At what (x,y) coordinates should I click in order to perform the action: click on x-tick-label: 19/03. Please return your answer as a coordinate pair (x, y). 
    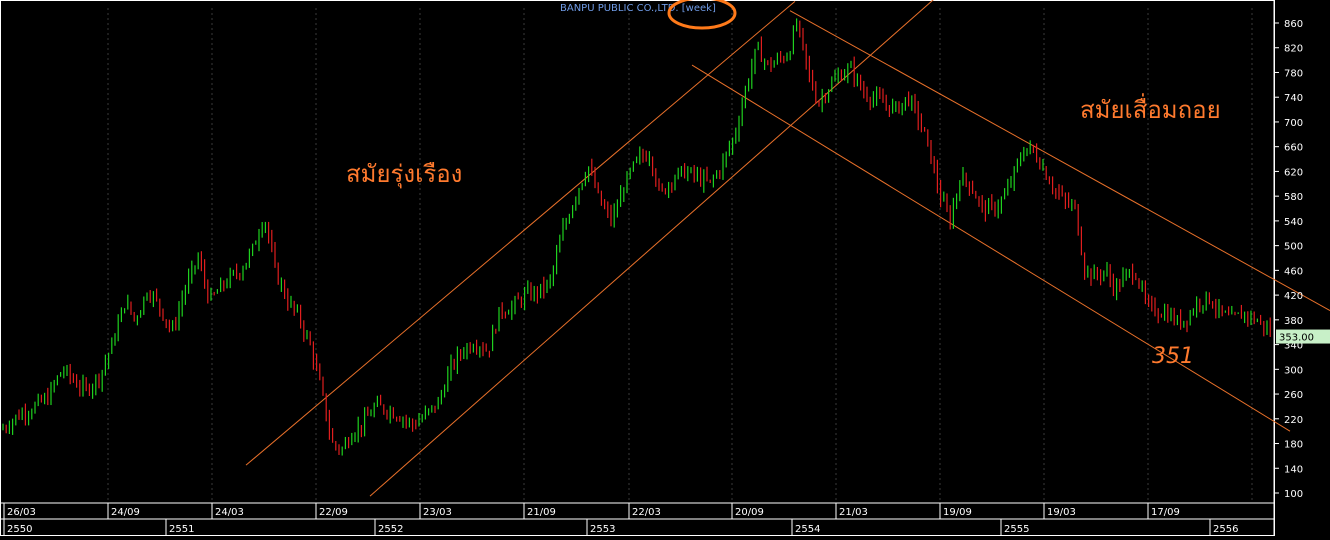
    Looking at the image, I should click on (1061, 512).